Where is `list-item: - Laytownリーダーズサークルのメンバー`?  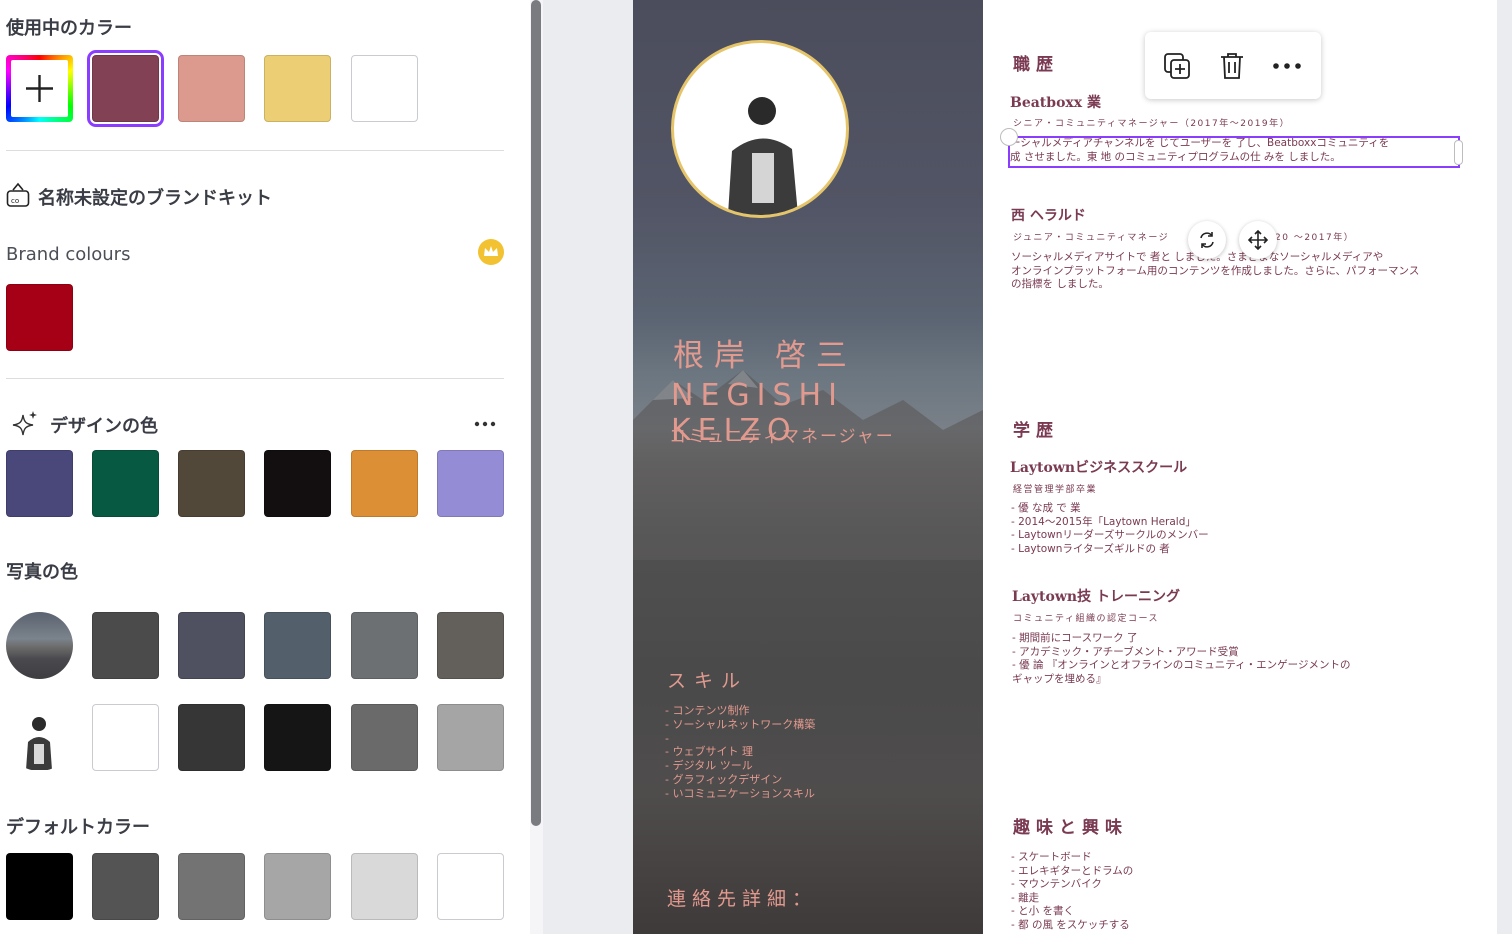
list-item: - Laytownリーダーズサークルのメンバー is located at coordinates (1110, 535).